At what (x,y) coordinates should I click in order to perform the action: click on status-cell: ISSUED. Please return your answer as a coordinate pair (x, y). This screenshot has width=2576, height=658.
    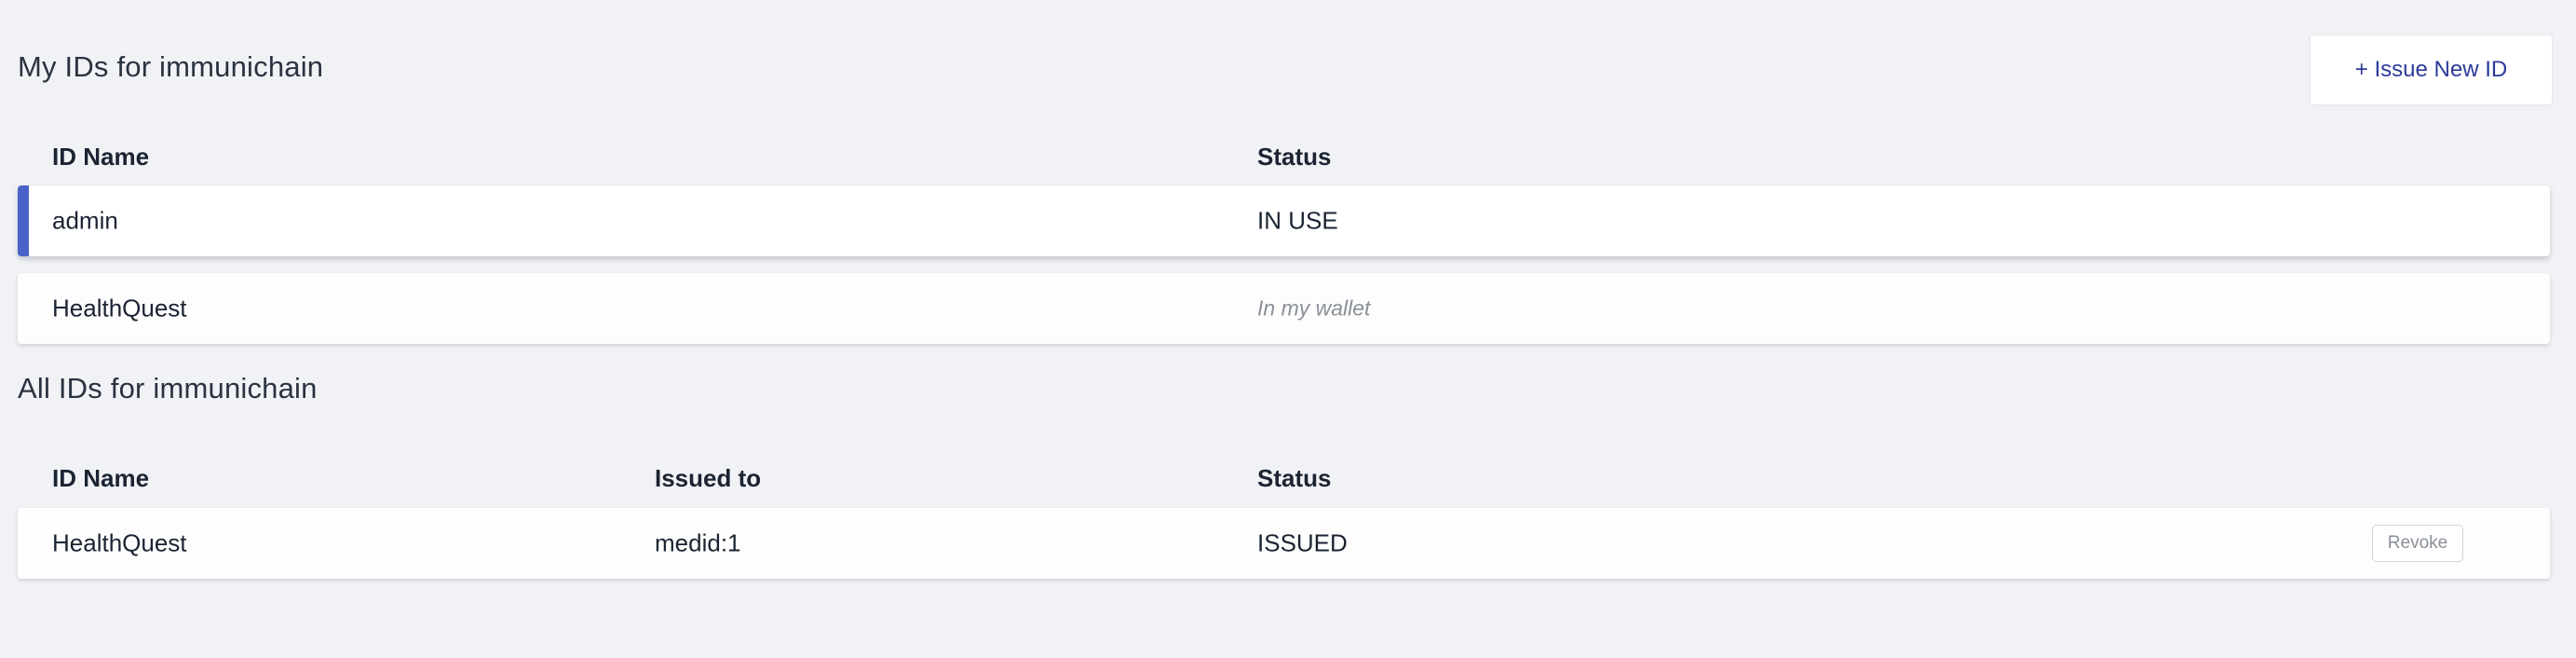
    Looking at the image, I should click on (1302, 542).